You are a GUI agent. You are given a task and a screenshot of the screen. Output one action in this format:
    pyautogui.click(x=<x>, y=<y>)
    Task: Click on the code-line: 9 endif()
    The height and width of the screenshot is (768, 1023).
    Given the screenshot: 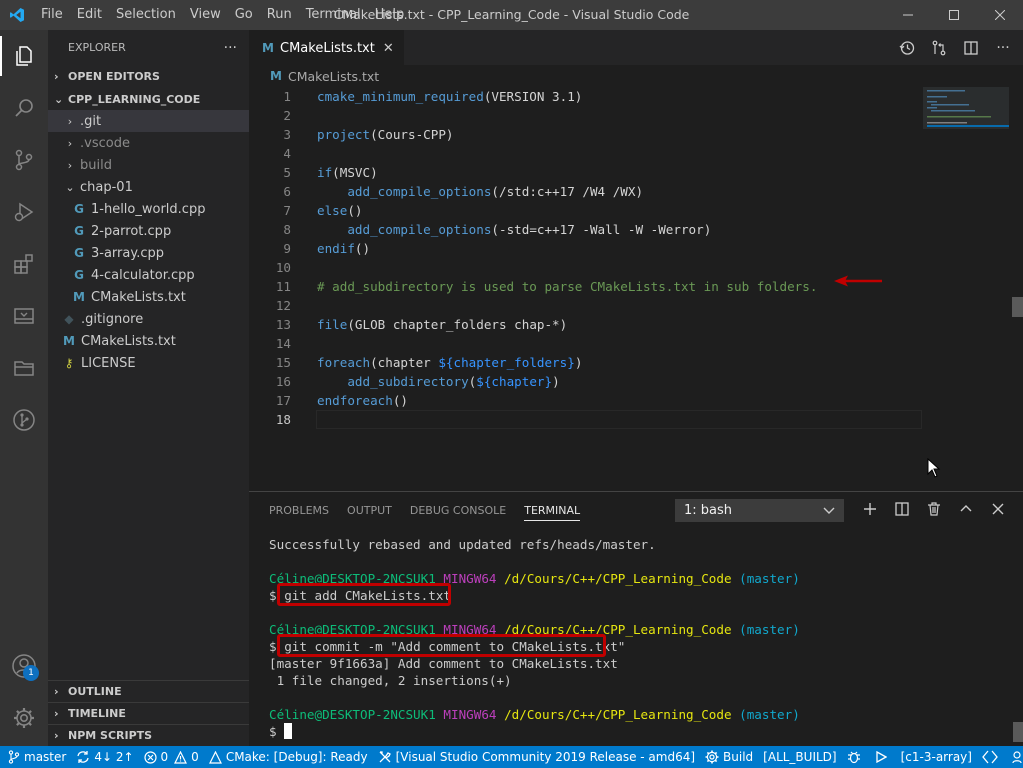 What is the action you would take?
    pyautogui.click(x=636, y=248)
    